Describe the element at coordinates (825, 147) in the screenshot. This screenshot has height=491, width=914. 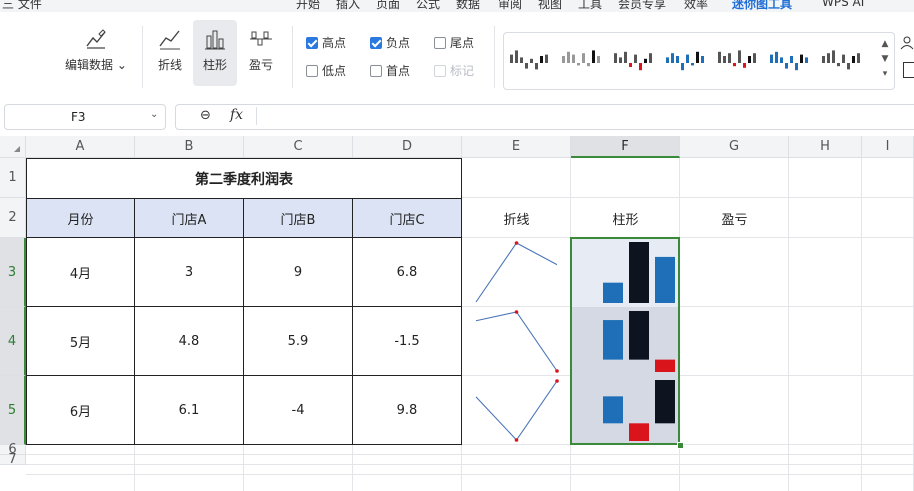
I see `column-header-h: H` at that location.